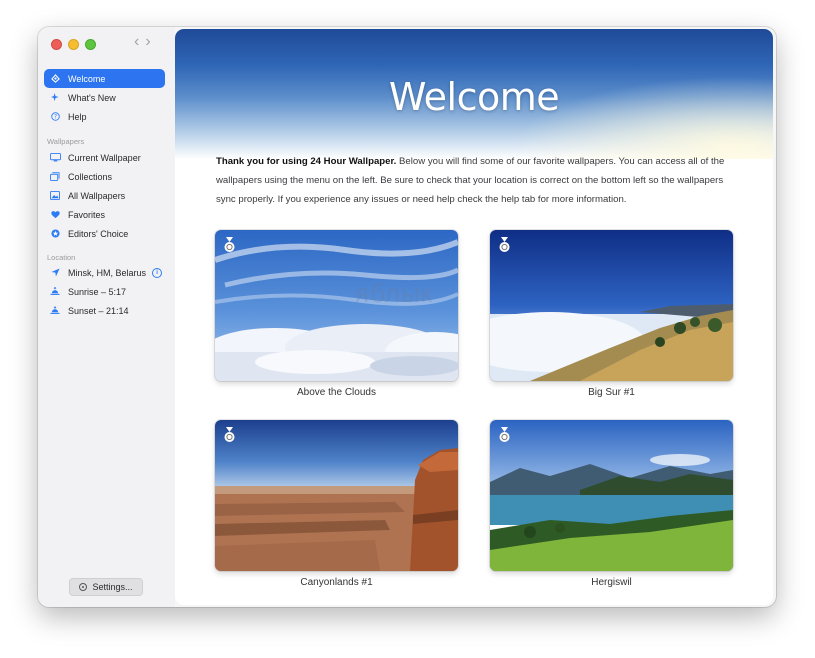 The height and width of the screenshot is (658, 815). Describe the element at coordinates (55, 310) in the screenshot. I see `sunset-icon` at that location.